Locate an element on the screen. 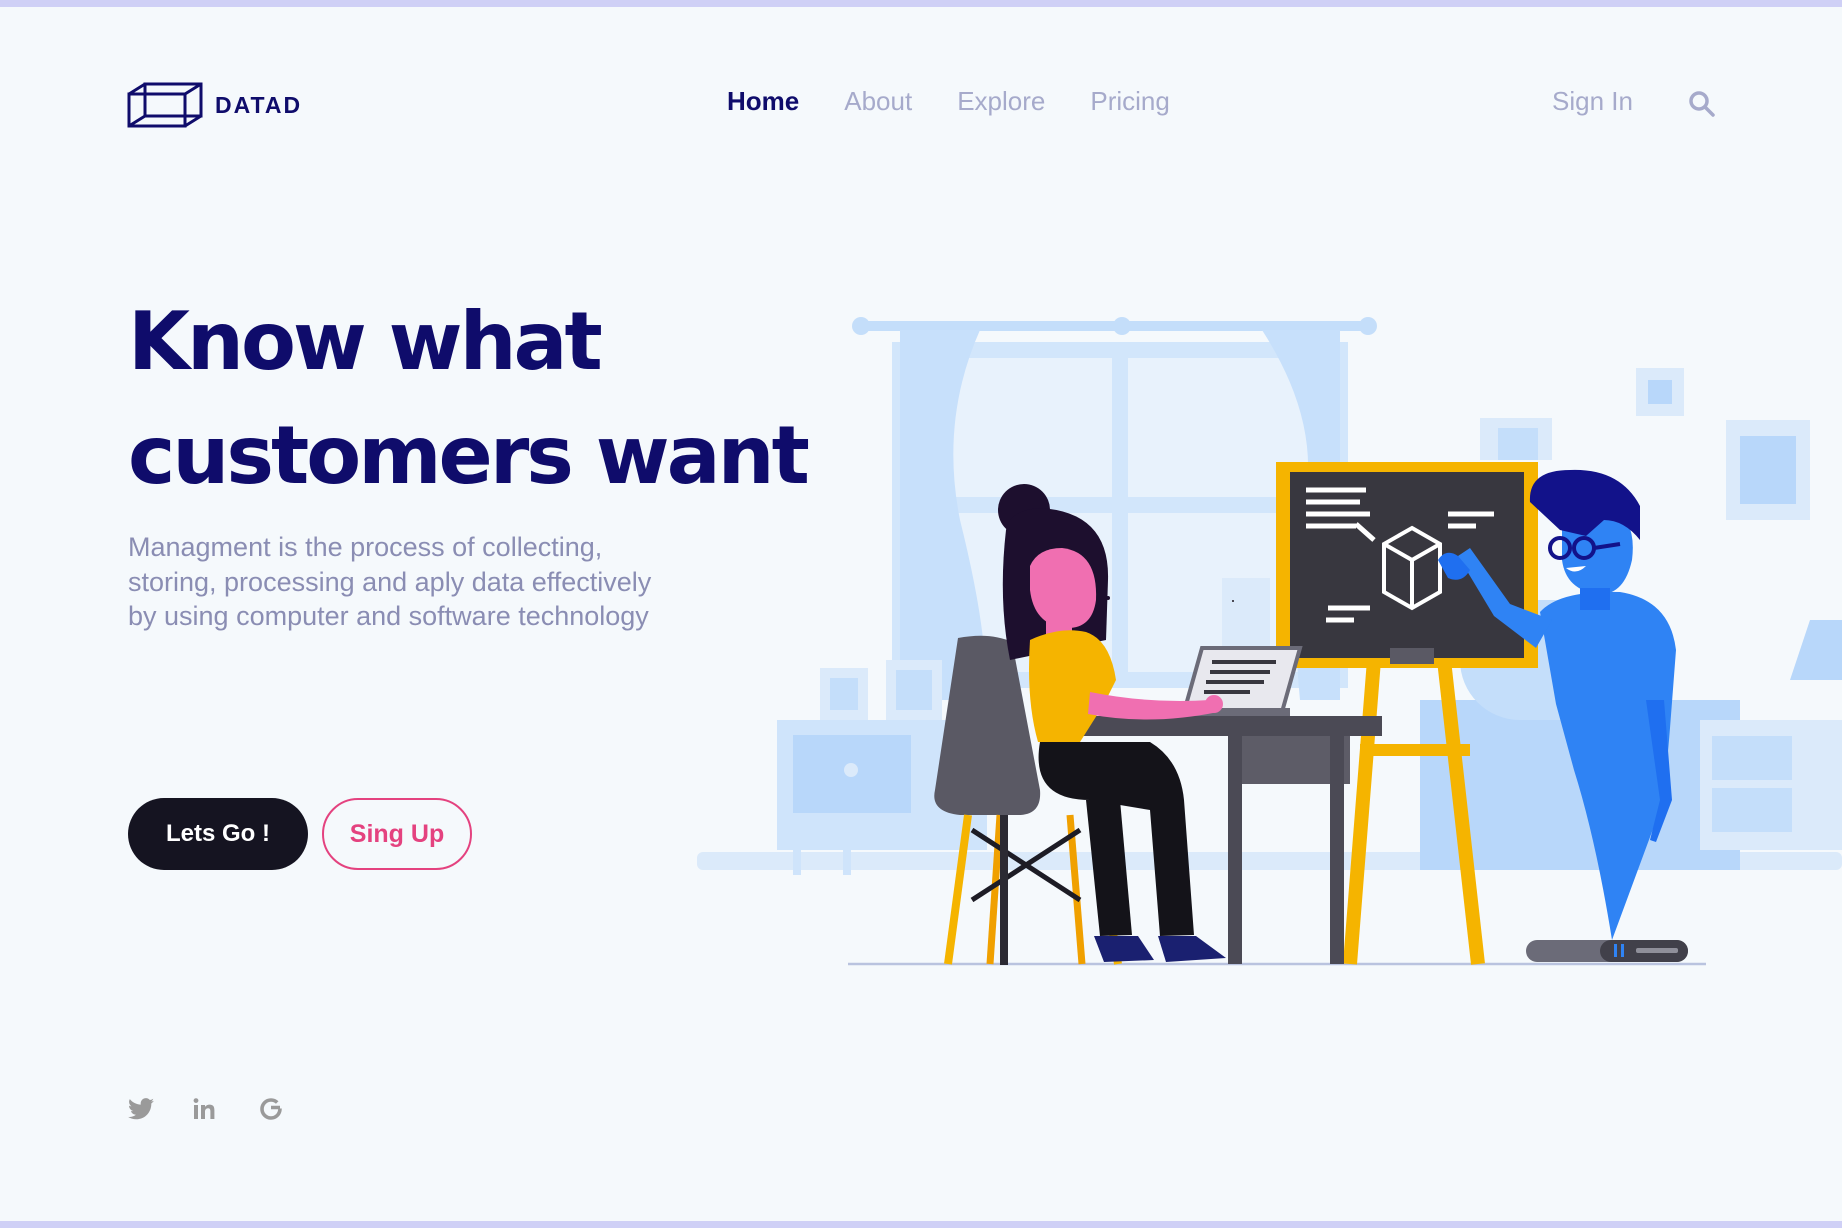  search-button is located at coordinates (1702, 104).